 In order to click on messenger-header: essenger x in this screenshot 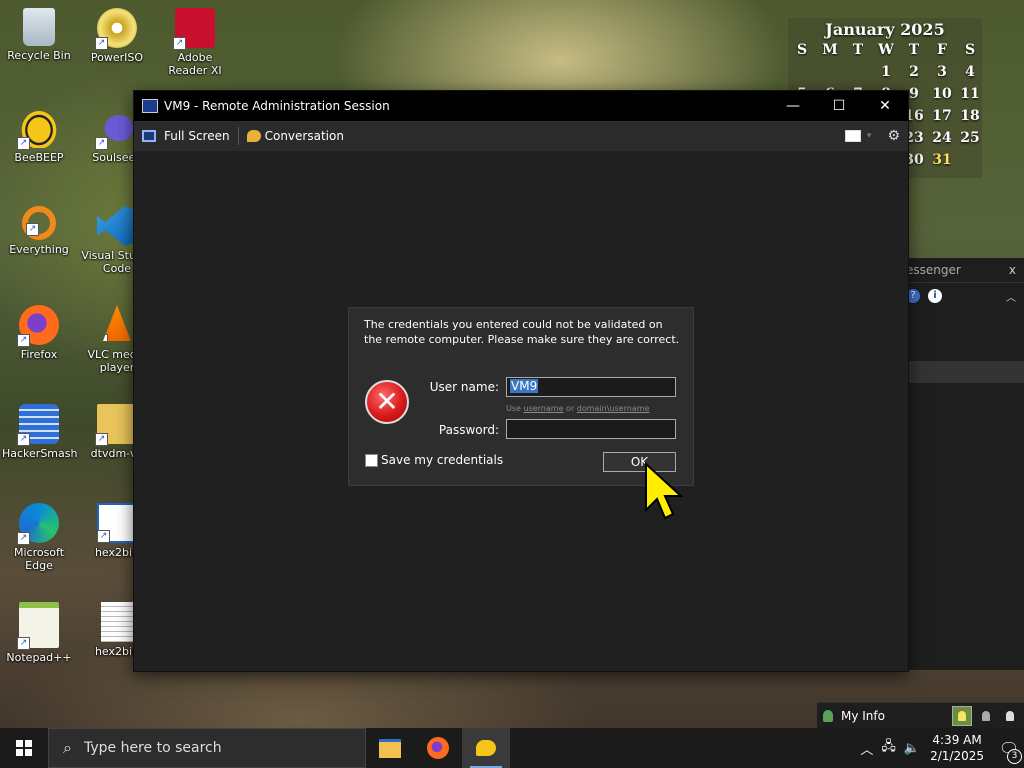, I will do `click(965, 270)`.